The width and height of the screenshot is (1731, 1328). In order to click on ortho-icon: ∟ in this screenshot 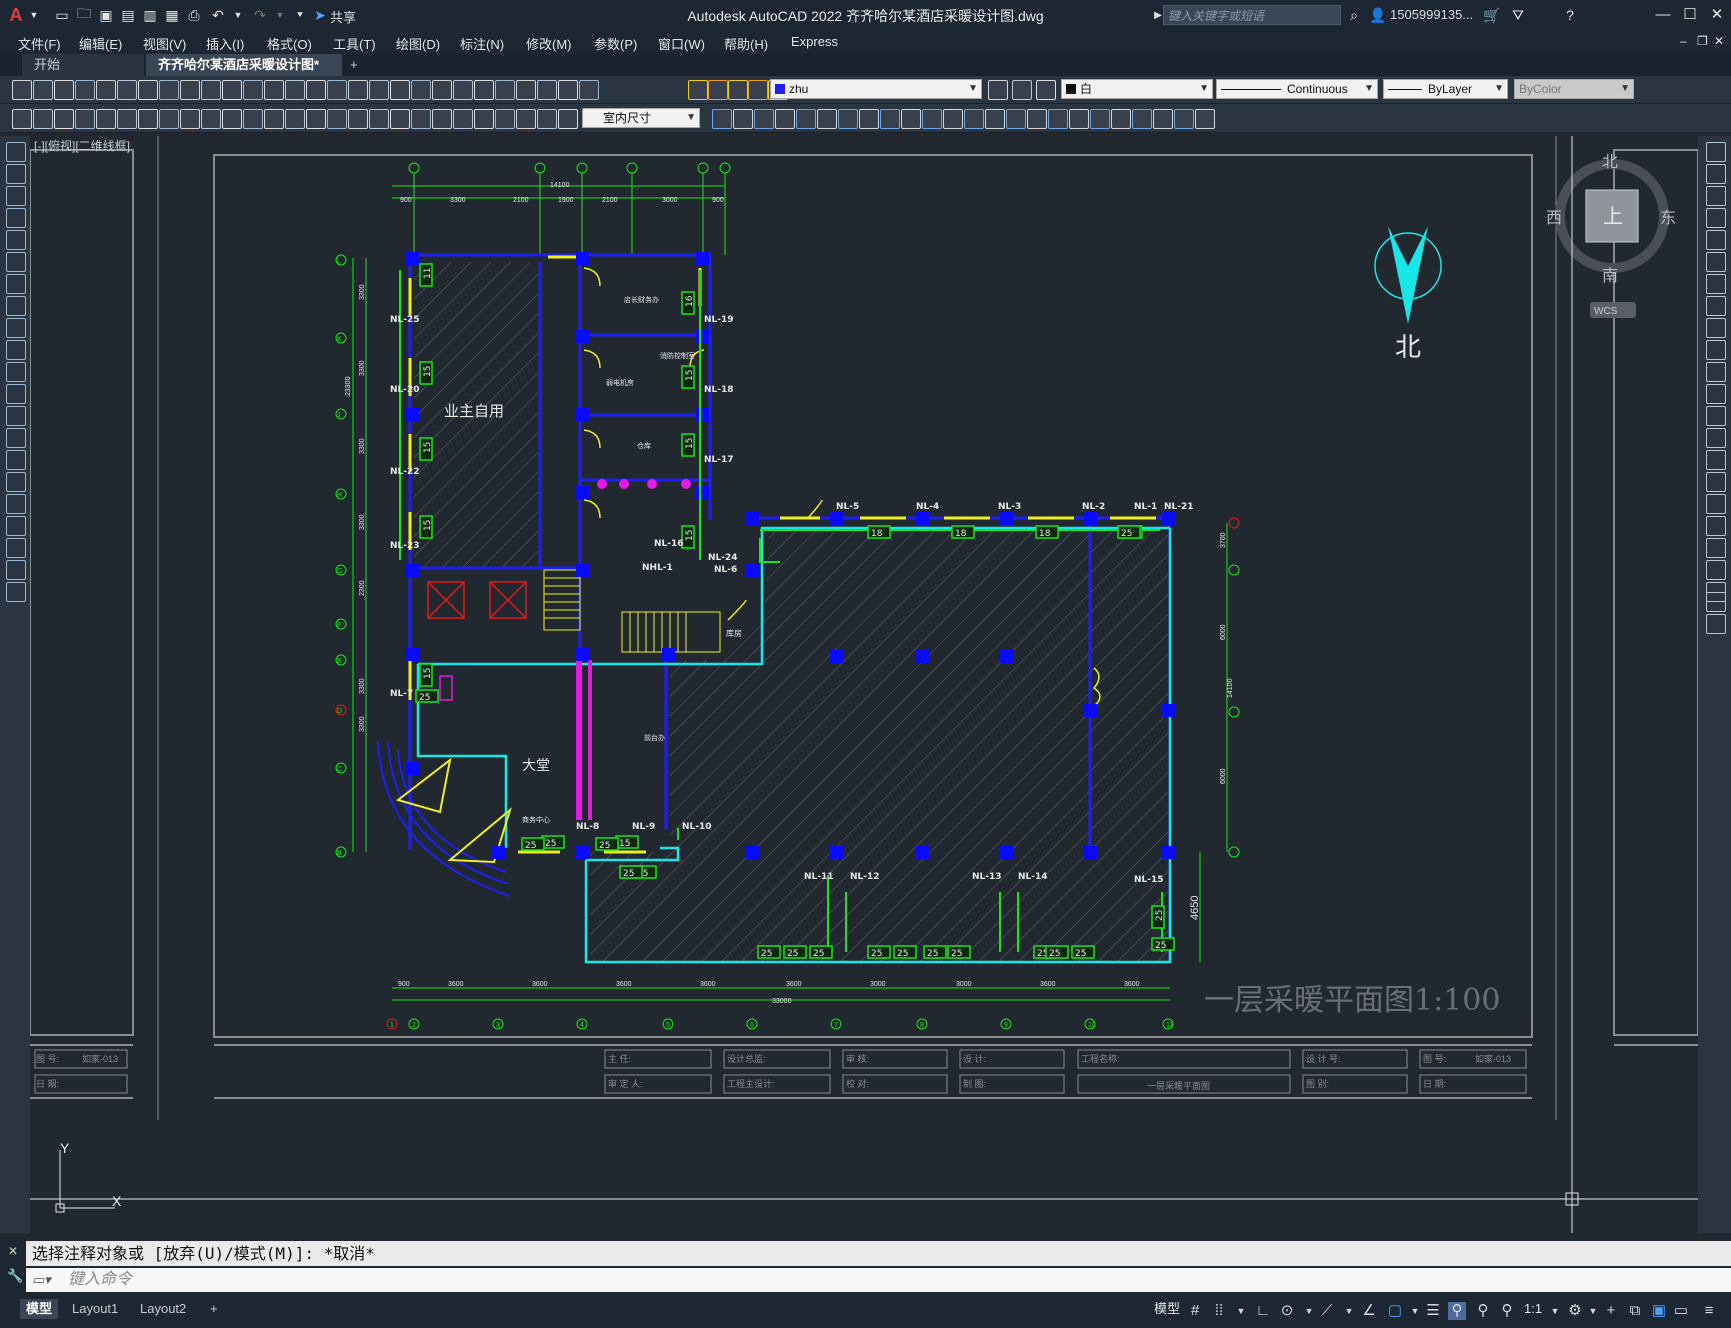, I will do `click(1263, 1311)`.